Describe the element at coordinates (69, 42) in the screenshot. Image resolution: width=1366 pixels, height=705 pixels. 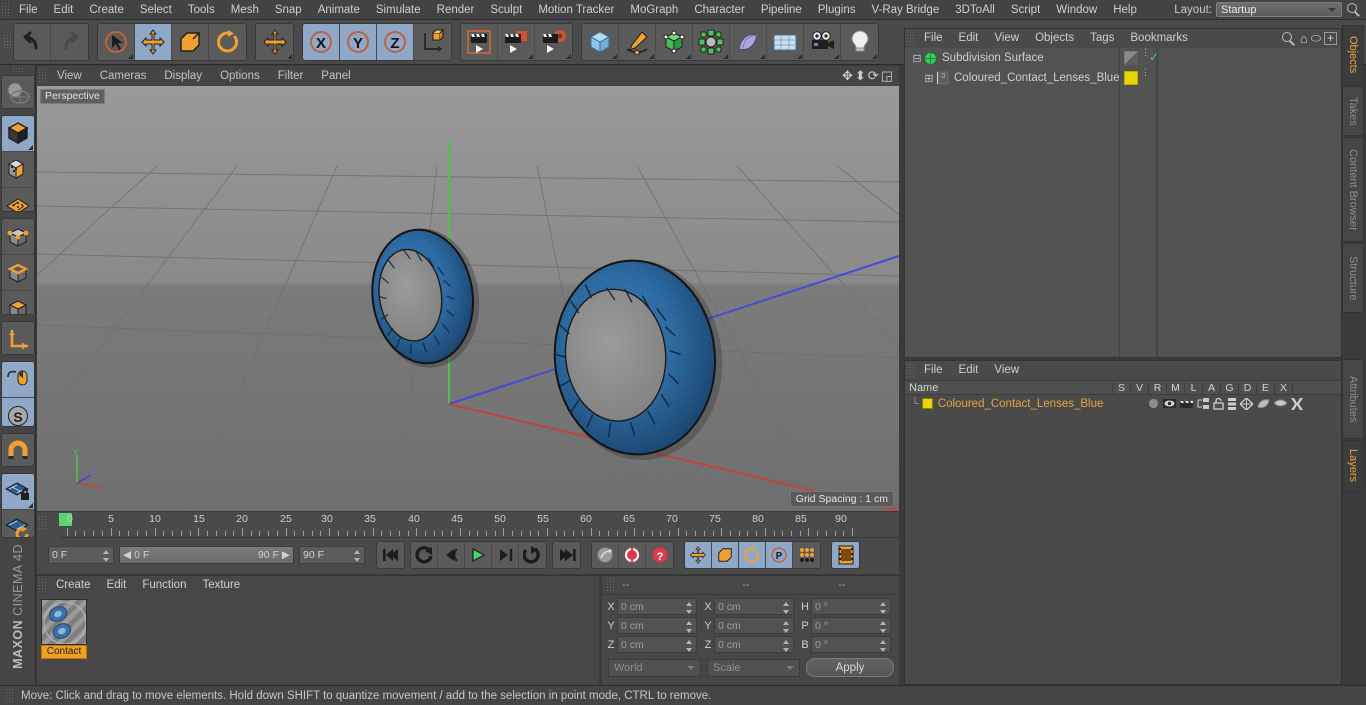
I see `redo-button` at that location.